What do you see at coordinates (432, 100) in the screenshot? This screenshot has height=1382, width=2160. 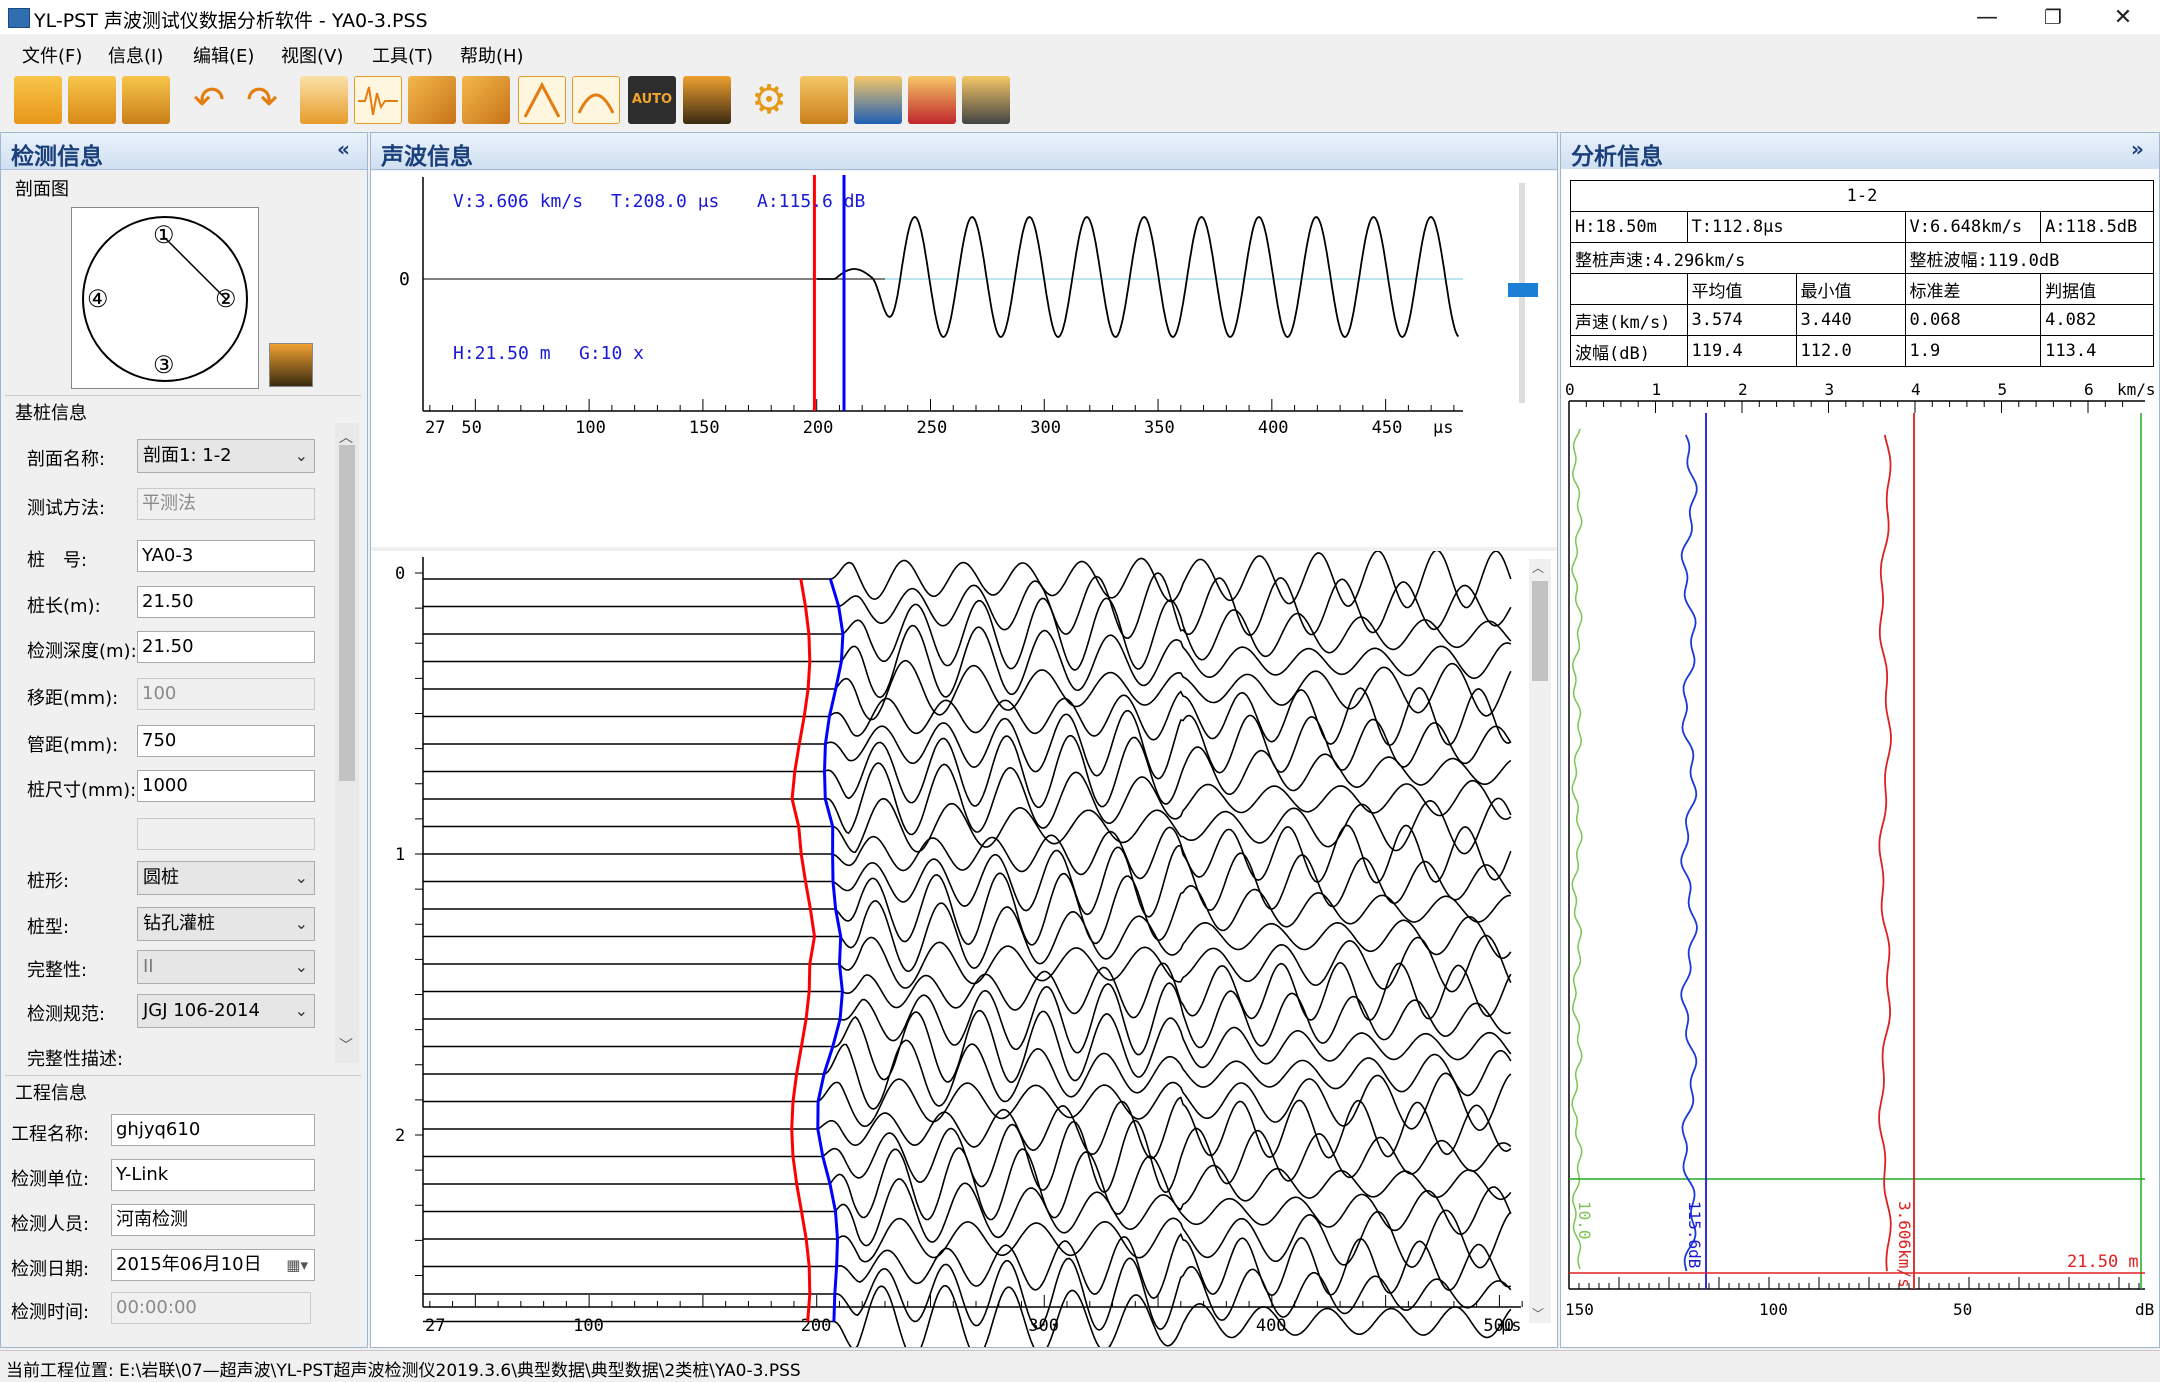 I see `pile-edit-icon` at bounding box center [432, 100].